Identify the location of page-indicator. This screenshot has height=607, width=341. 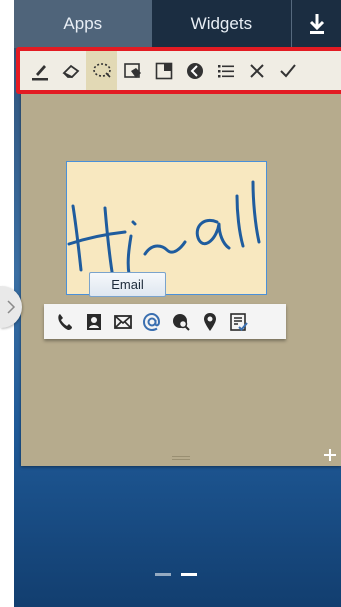
(176, 574).